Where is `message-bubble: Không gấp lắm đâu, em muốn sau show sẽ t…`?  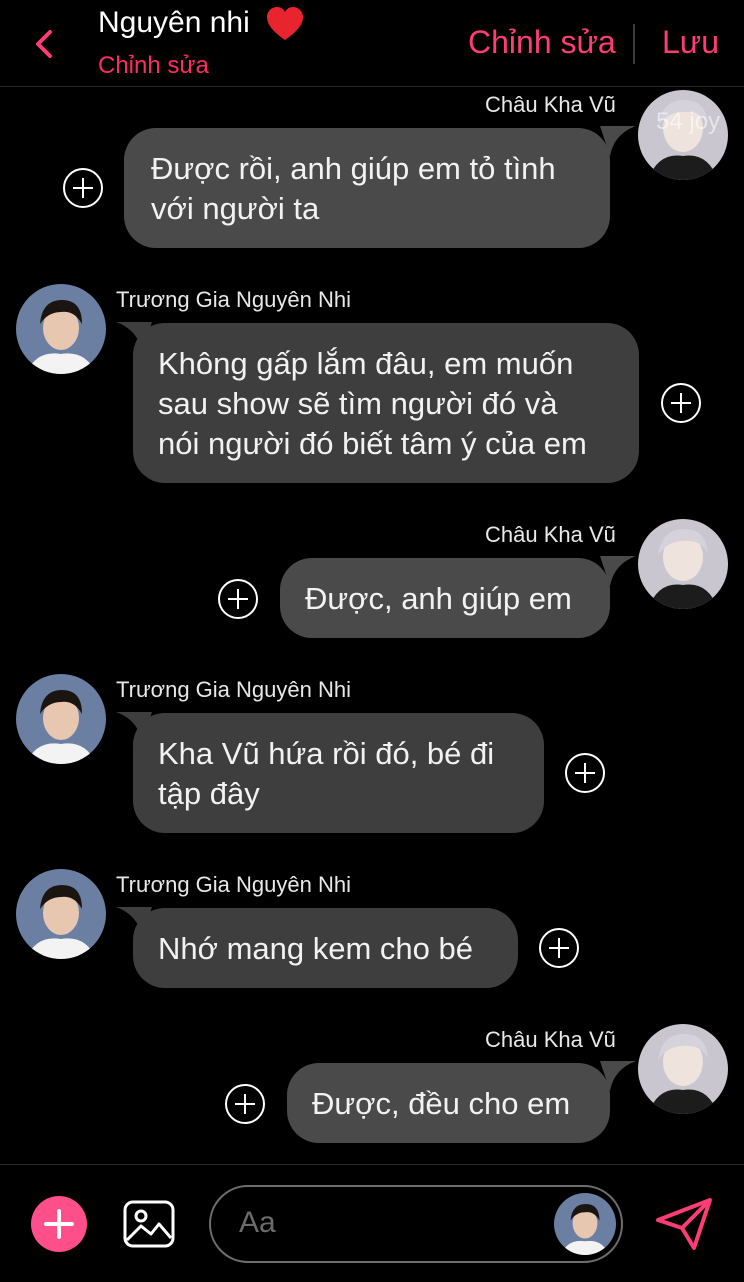 message-bubble: Không gấp lắm đâu, em muốn sau show sẽ t… is located at coordinates (386, 403).